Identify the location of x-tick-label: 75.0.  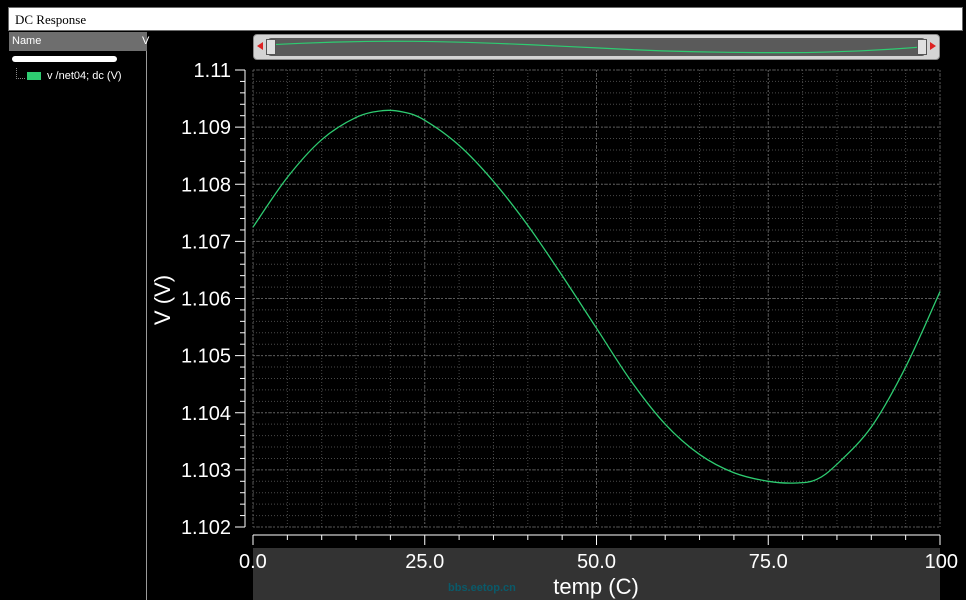
(768, 562).